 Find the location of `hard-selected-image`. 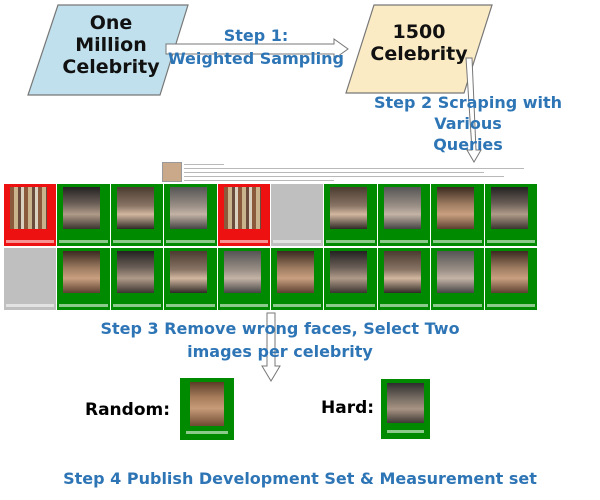

hard-selected-image is located at coordinates (405, 409).